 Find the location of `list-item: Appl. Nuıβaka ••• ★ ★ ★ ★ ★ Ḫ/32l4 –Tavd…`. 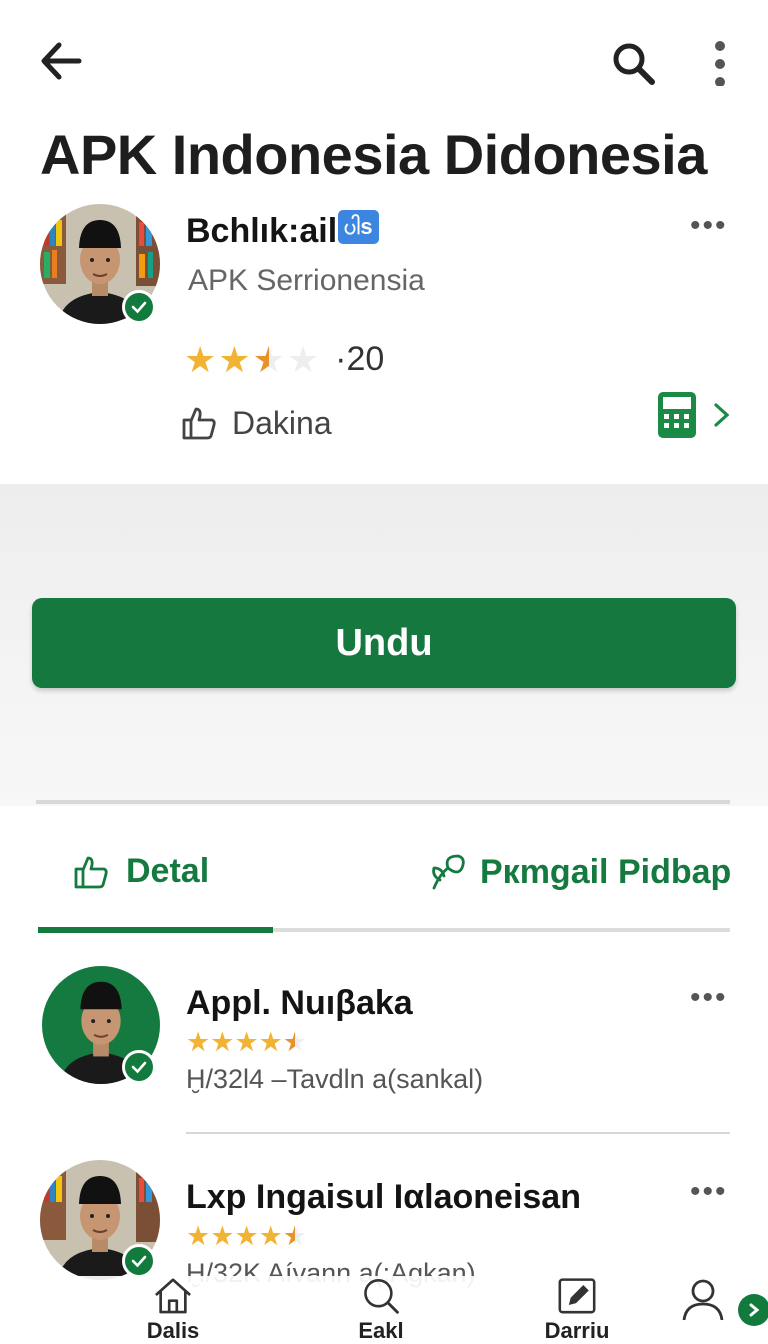

list-item: Appl. Nuıβaka ••• ★ ★ ★ ★ ★ Ḫ/32l4 –Tavd… is located at coordinates (384, 1061).